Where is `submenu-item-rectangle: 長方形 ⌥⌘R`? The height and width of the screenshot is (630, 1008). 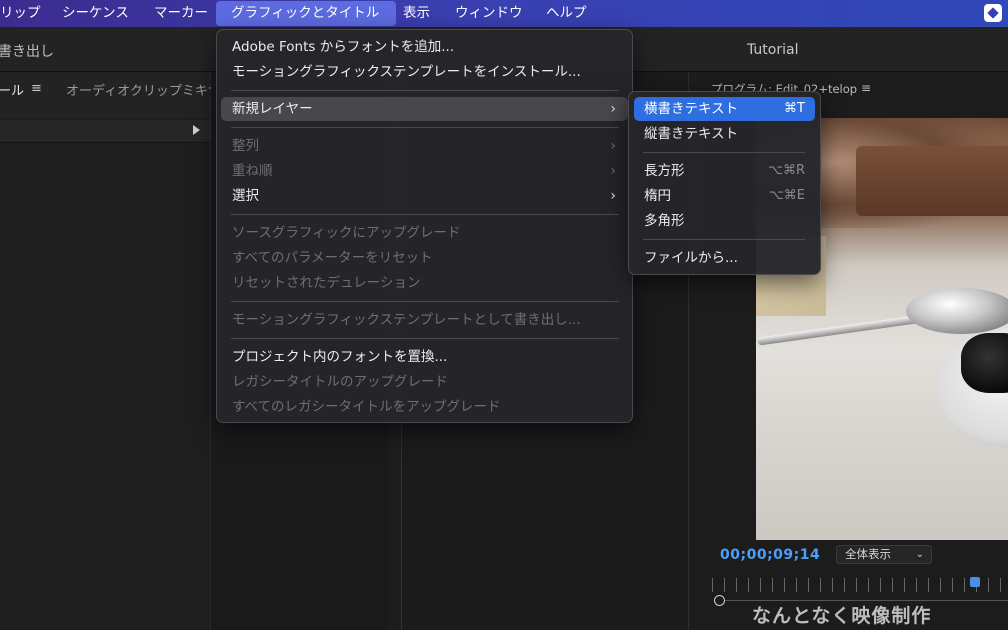 submenu-item-rectangle: 長方形 ⌥⌘R is located at coordinates (724, 171).